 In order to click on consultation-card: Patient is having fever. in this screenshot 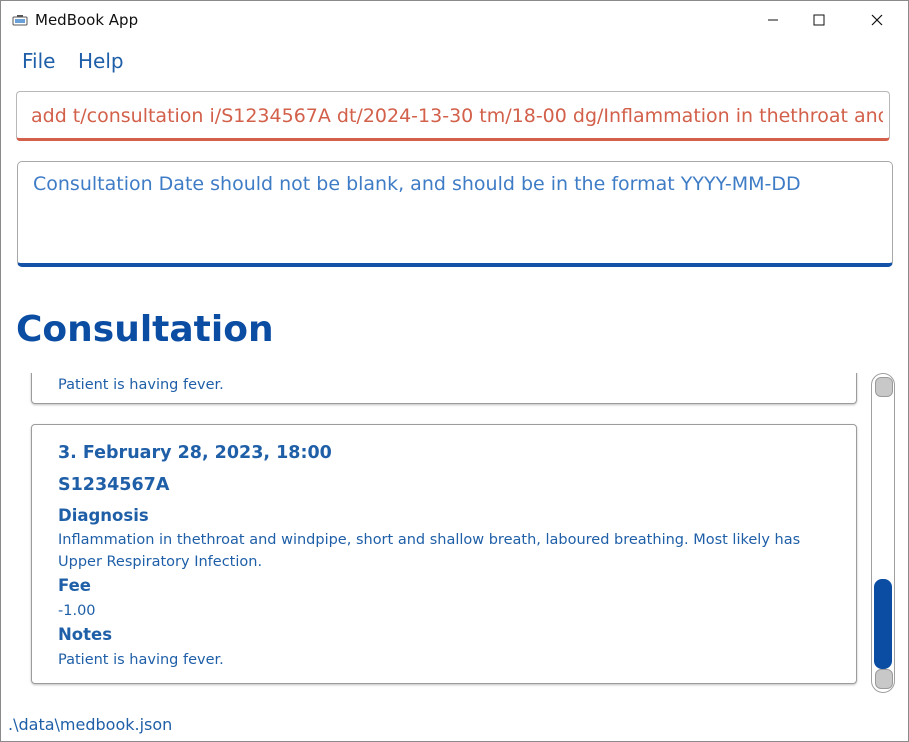, I will do `click(444, 388)`.